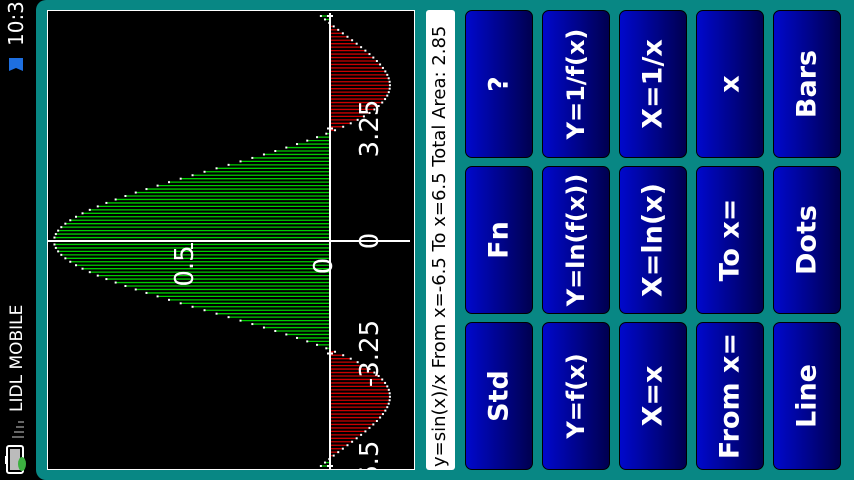  What do you see at coordinates (370, 353) in the screenshot?
I see `graph-label: -3.25` at bounding box center [370, 353].